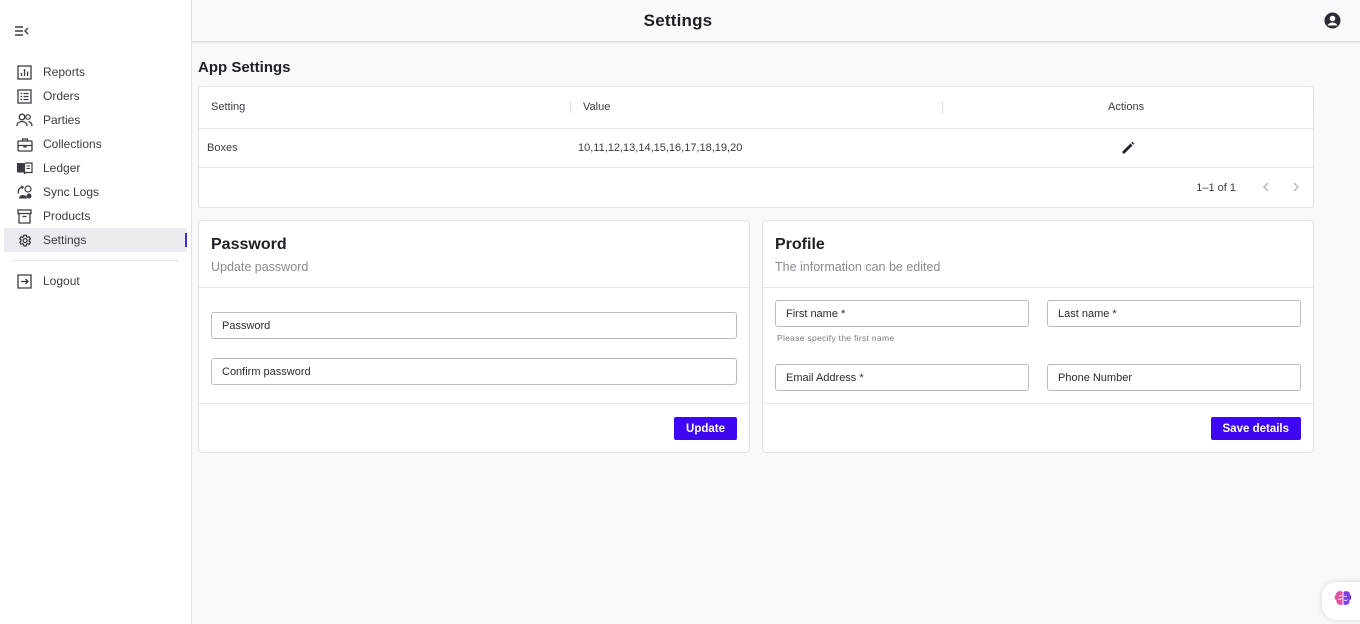 The height and width of the screenshot is (624, 1360). I want to click on last-name-field, so click(1174, 313).